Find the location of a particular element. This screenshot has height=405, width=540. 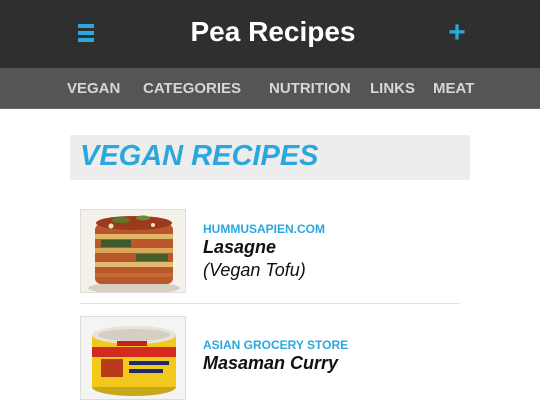

recipe-subtitle: (Vegan Tofu) is located at coordinates (254, 270).